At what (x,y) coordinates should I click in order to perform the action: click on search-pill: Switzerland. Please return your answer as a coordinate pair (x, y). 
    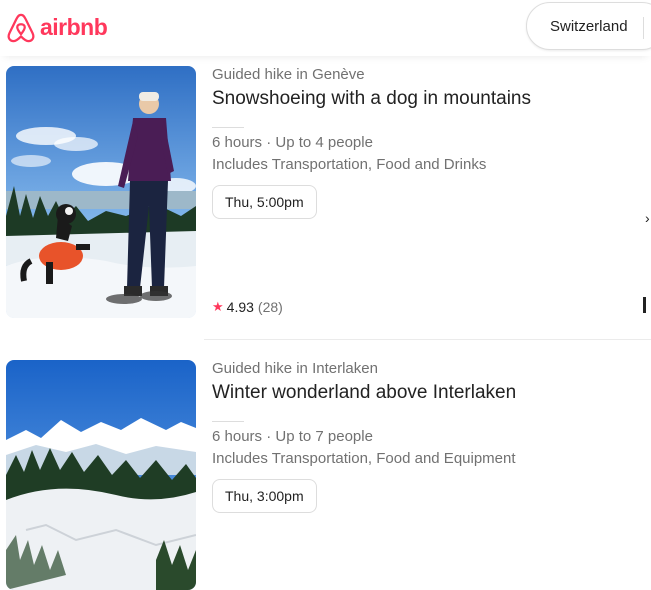
    Looking at the image, I should click on (588, 26).